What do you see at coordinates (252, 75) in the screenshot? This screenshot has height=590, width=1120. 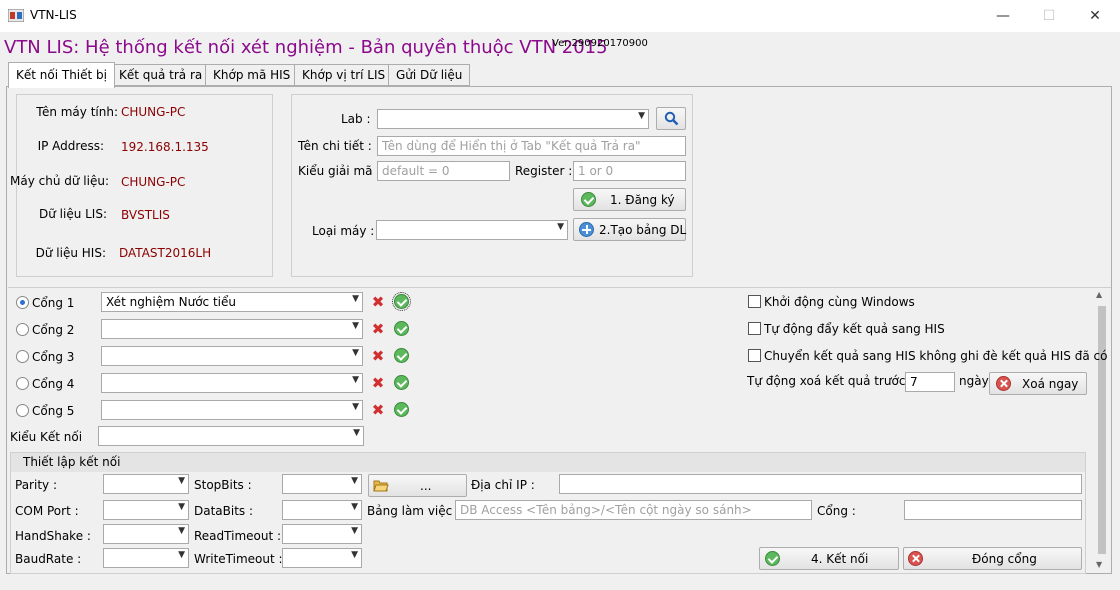 I see `tab-his-code-mapping: Khớp mã HIS` at bounding box center [252, 75].